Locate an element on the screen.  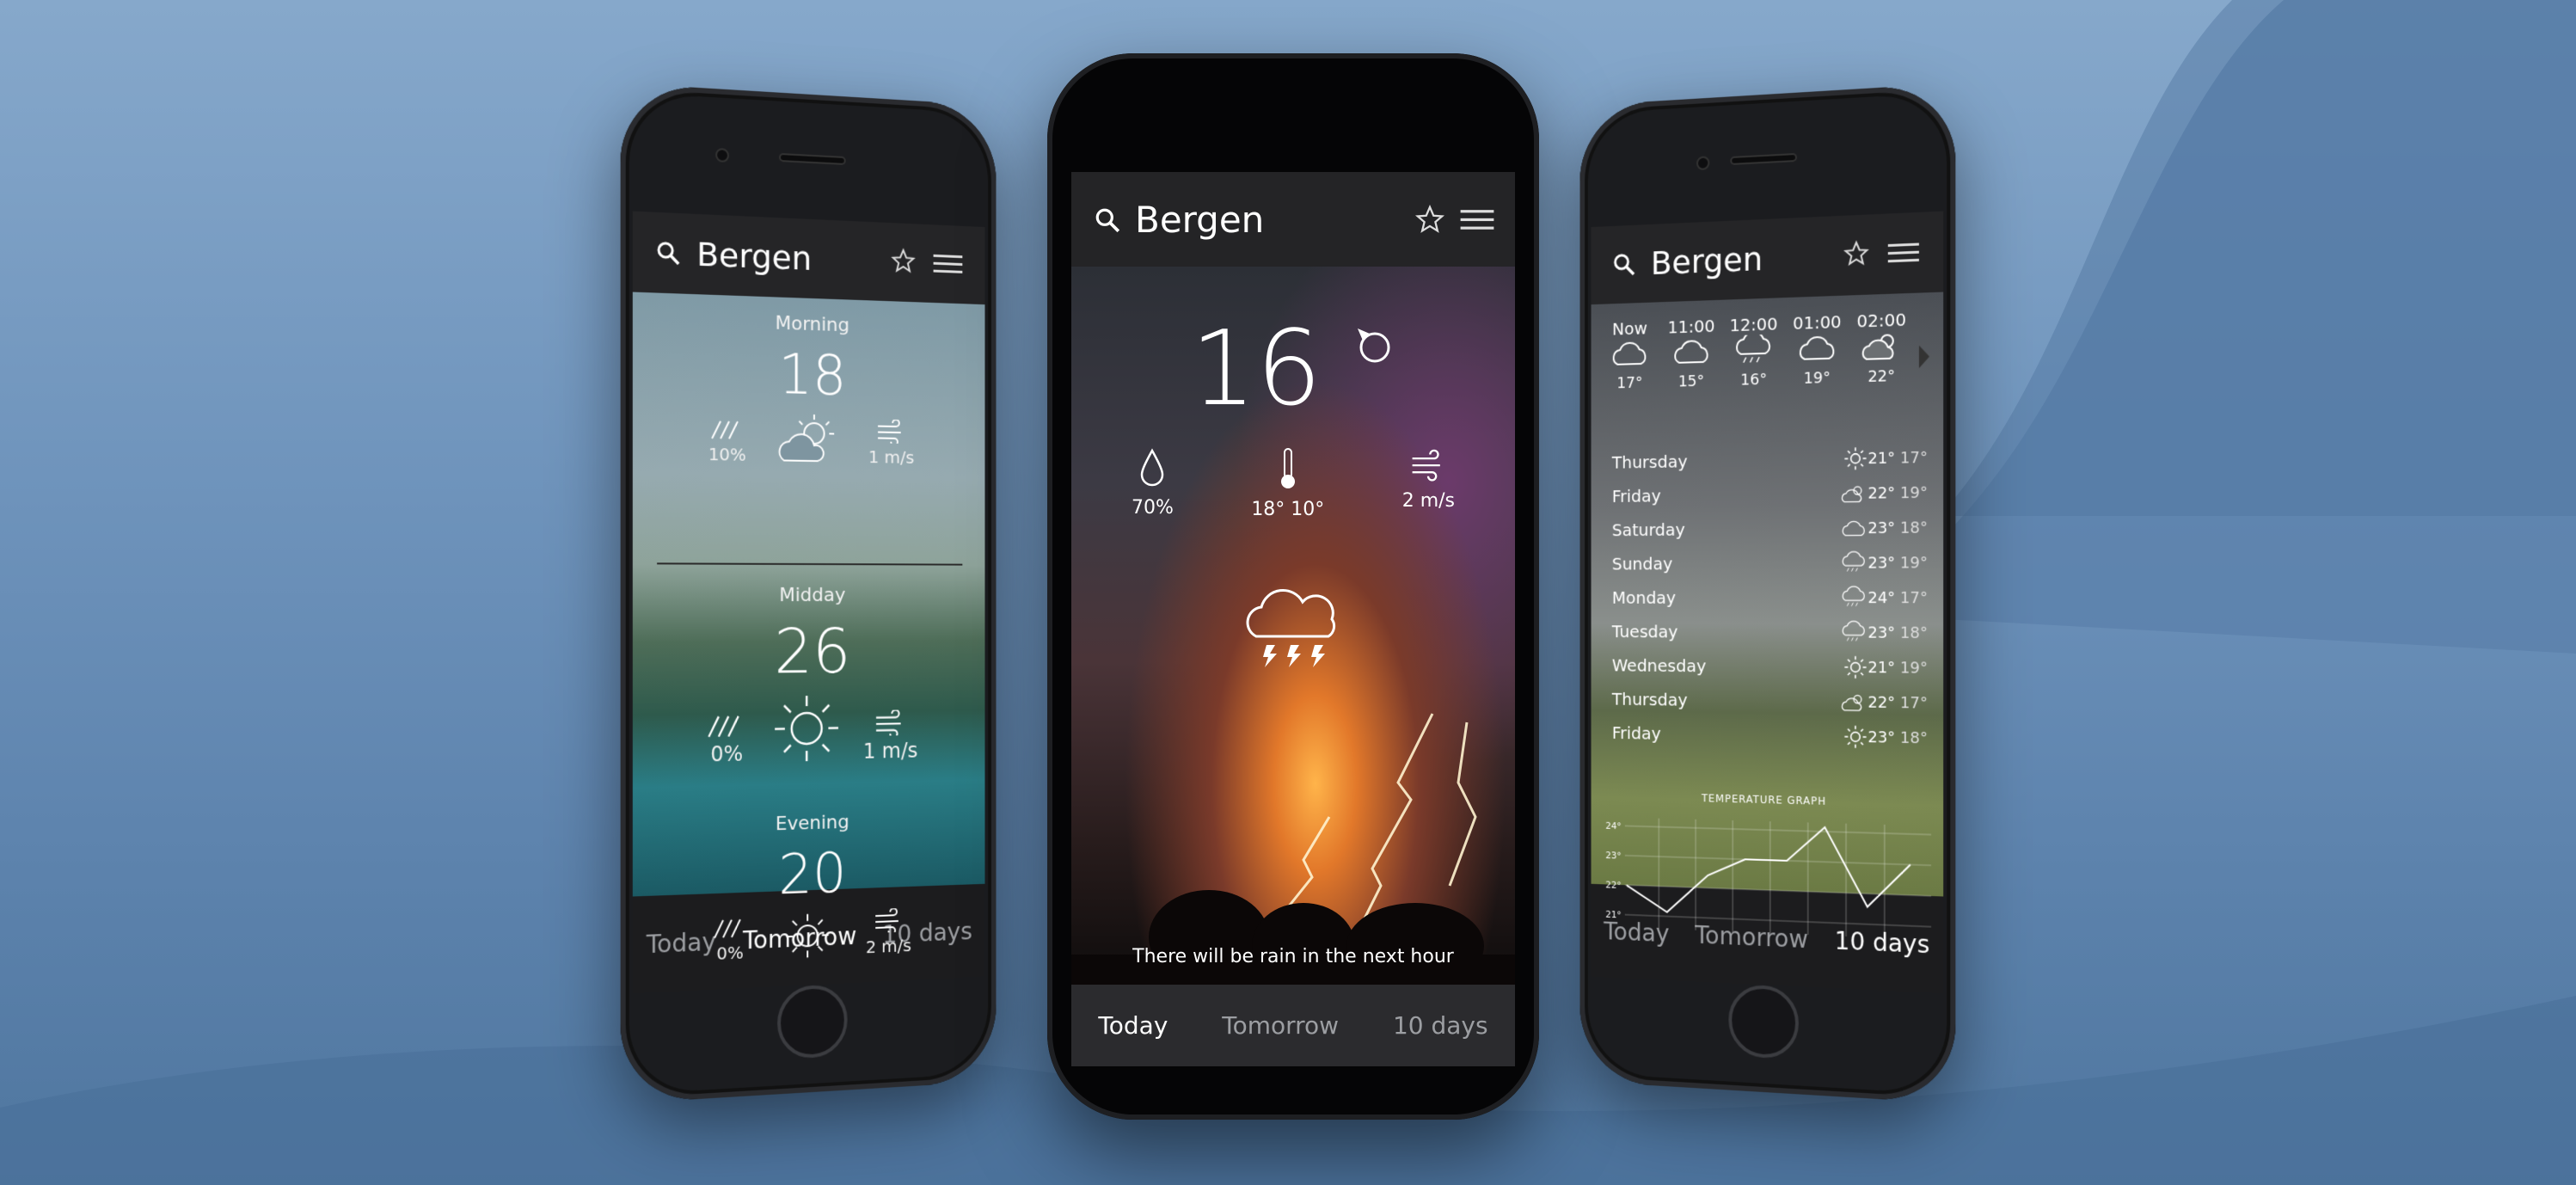
rain-stat: 10% is located at coordinates (727, 441).